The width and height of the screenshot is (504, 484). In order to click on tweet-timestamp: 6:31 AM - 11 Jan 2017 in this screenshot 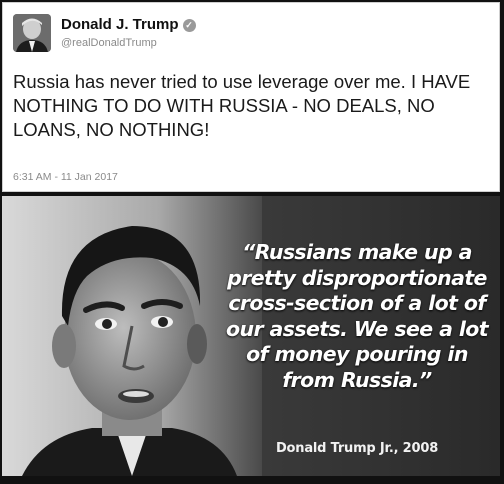, I will do `click(65, 177)`.